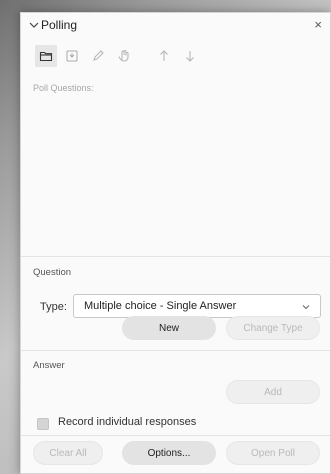  What do you see at coordinates (175, 56) in the screenshot?
I see `poll-toolbar` at bounding box center [175, 56].